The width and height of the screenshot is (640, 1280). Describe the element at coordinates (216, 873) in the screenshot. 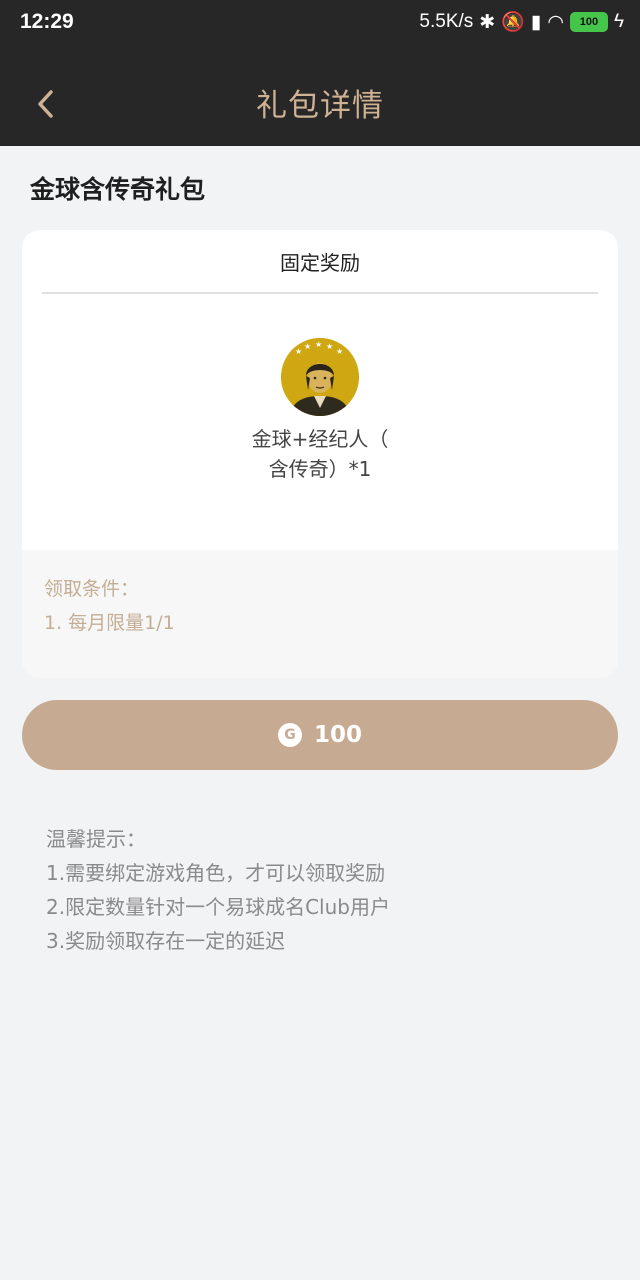

I see `tips-line-1: 1.需要绑定游戏角色，才可以领取奖励` at that location.